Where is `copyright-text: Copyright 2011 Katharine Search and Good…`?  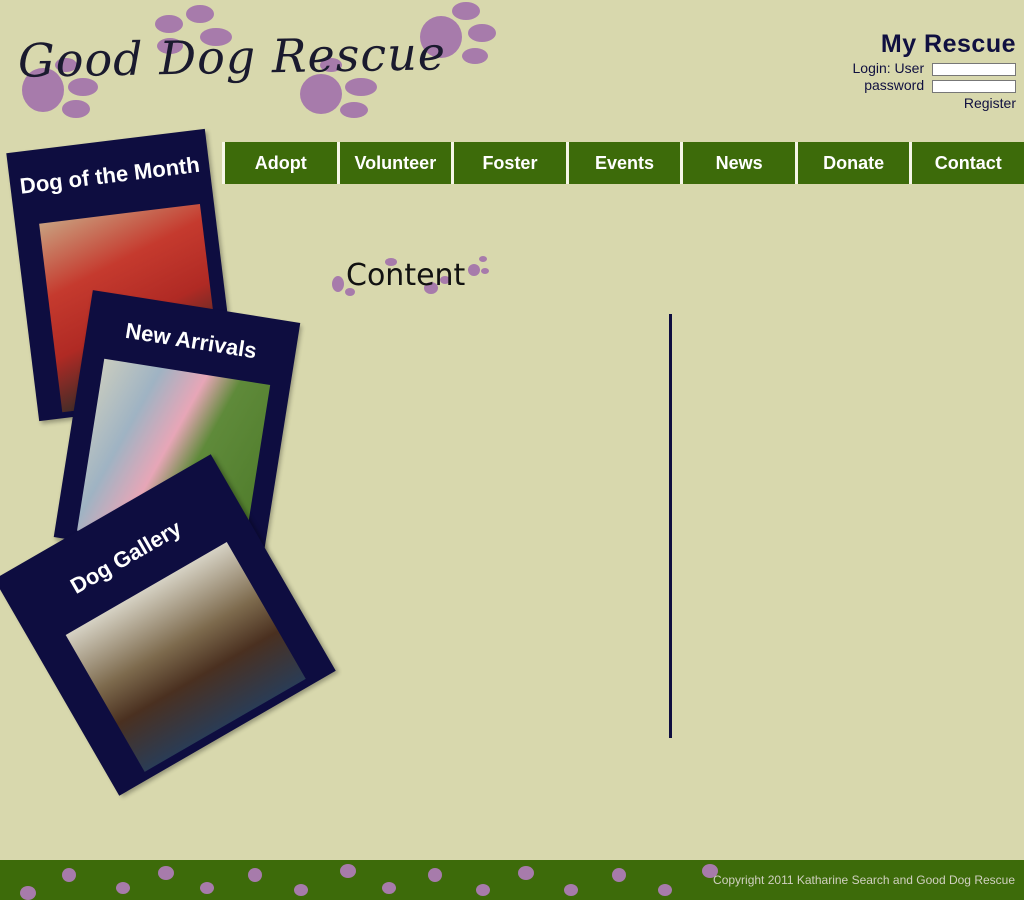
copyright-text: Copyright 2011 Katharine Search and Good… is located at coordinates (864, 880).